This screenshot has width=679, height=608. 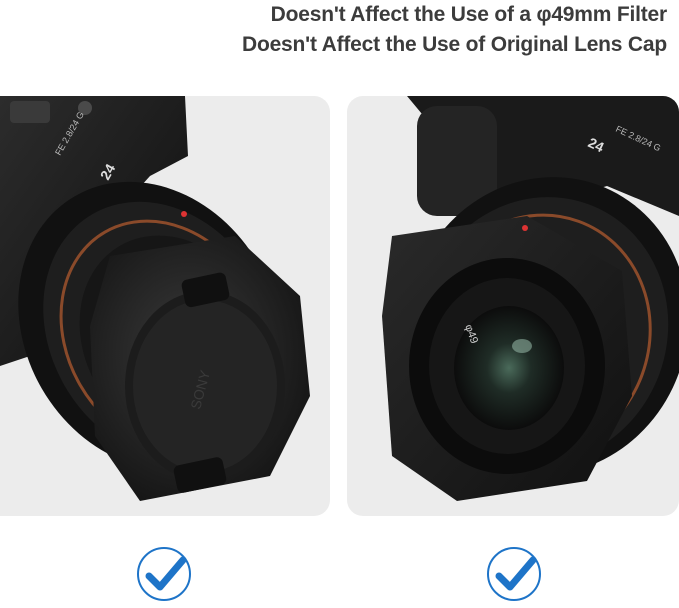 What do you see at coordinates (469, 14) in the screenshot?
I see `headline-filter: Doesn't Affect the Use of a φ49mm Filter` at bounding box center [469, 14].